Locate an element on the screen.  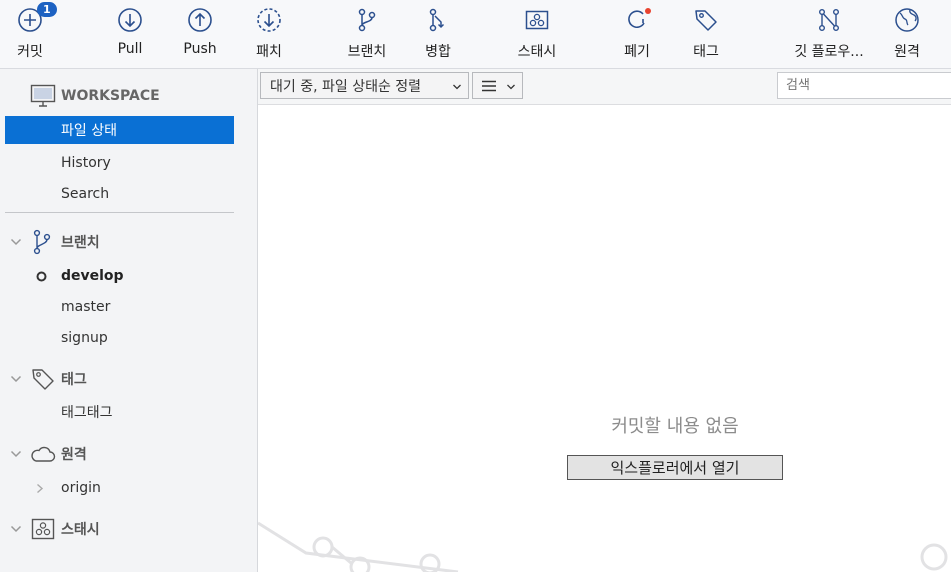
sidebar-item-label: Search is located at coordinates (85, 194).